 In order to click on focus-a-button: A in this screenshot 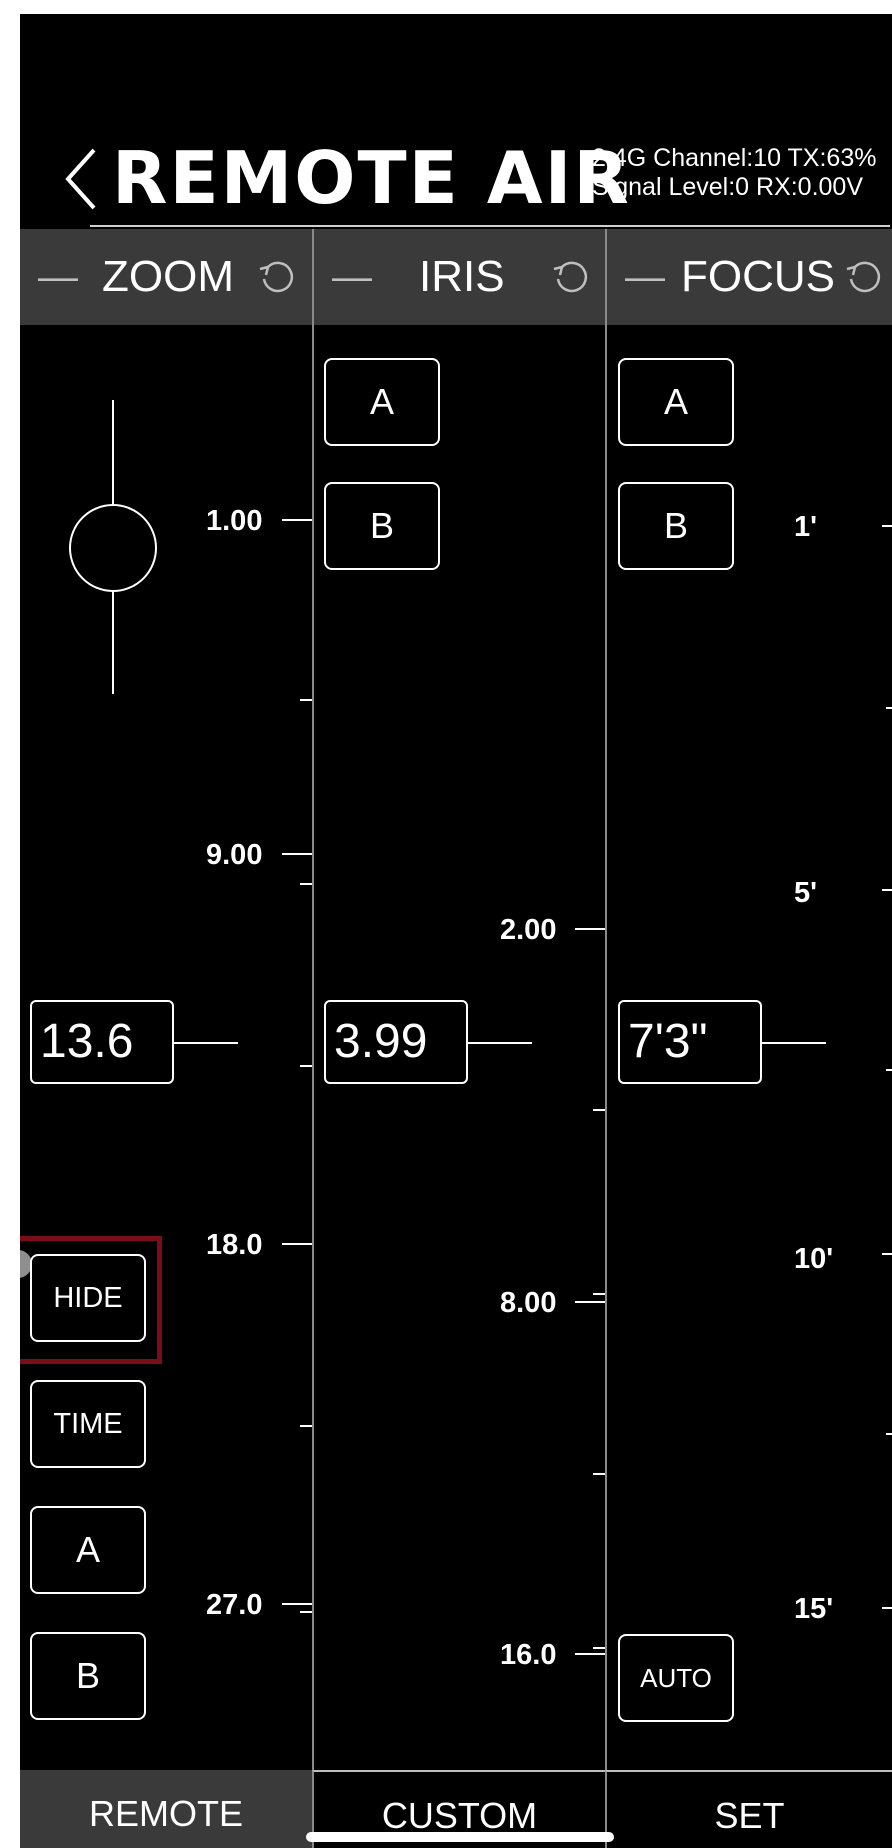, I will do `click(676, 402)`.